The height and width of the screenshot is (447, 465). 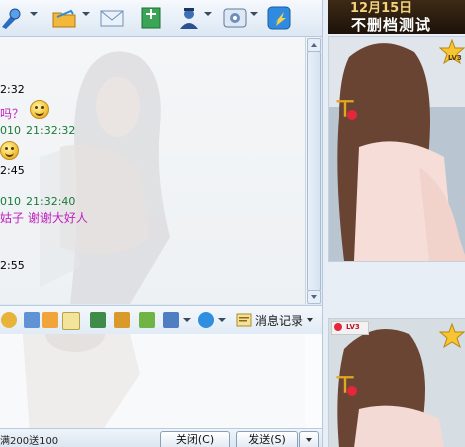 What do you see at coordinates (279, 18) in the screenshot?
I see `app-launcher-icon` at bounding box center [279, 18].